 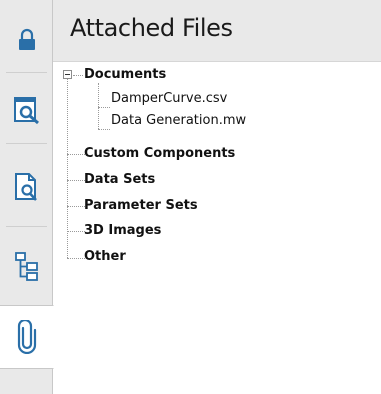 I want to click on tree-node-custom-components: Custom Components, so click(x=159, y=154).